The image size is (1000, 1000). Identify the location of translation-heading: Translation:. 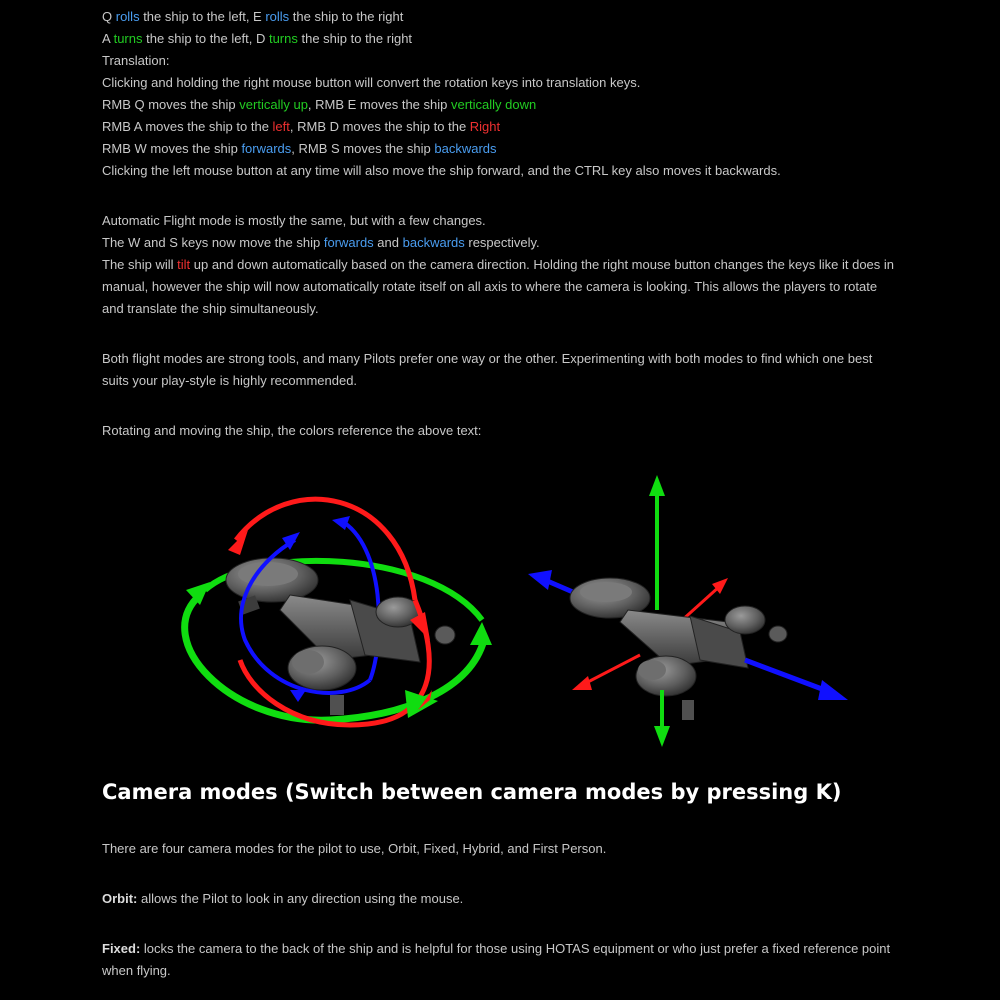
(136, 60).